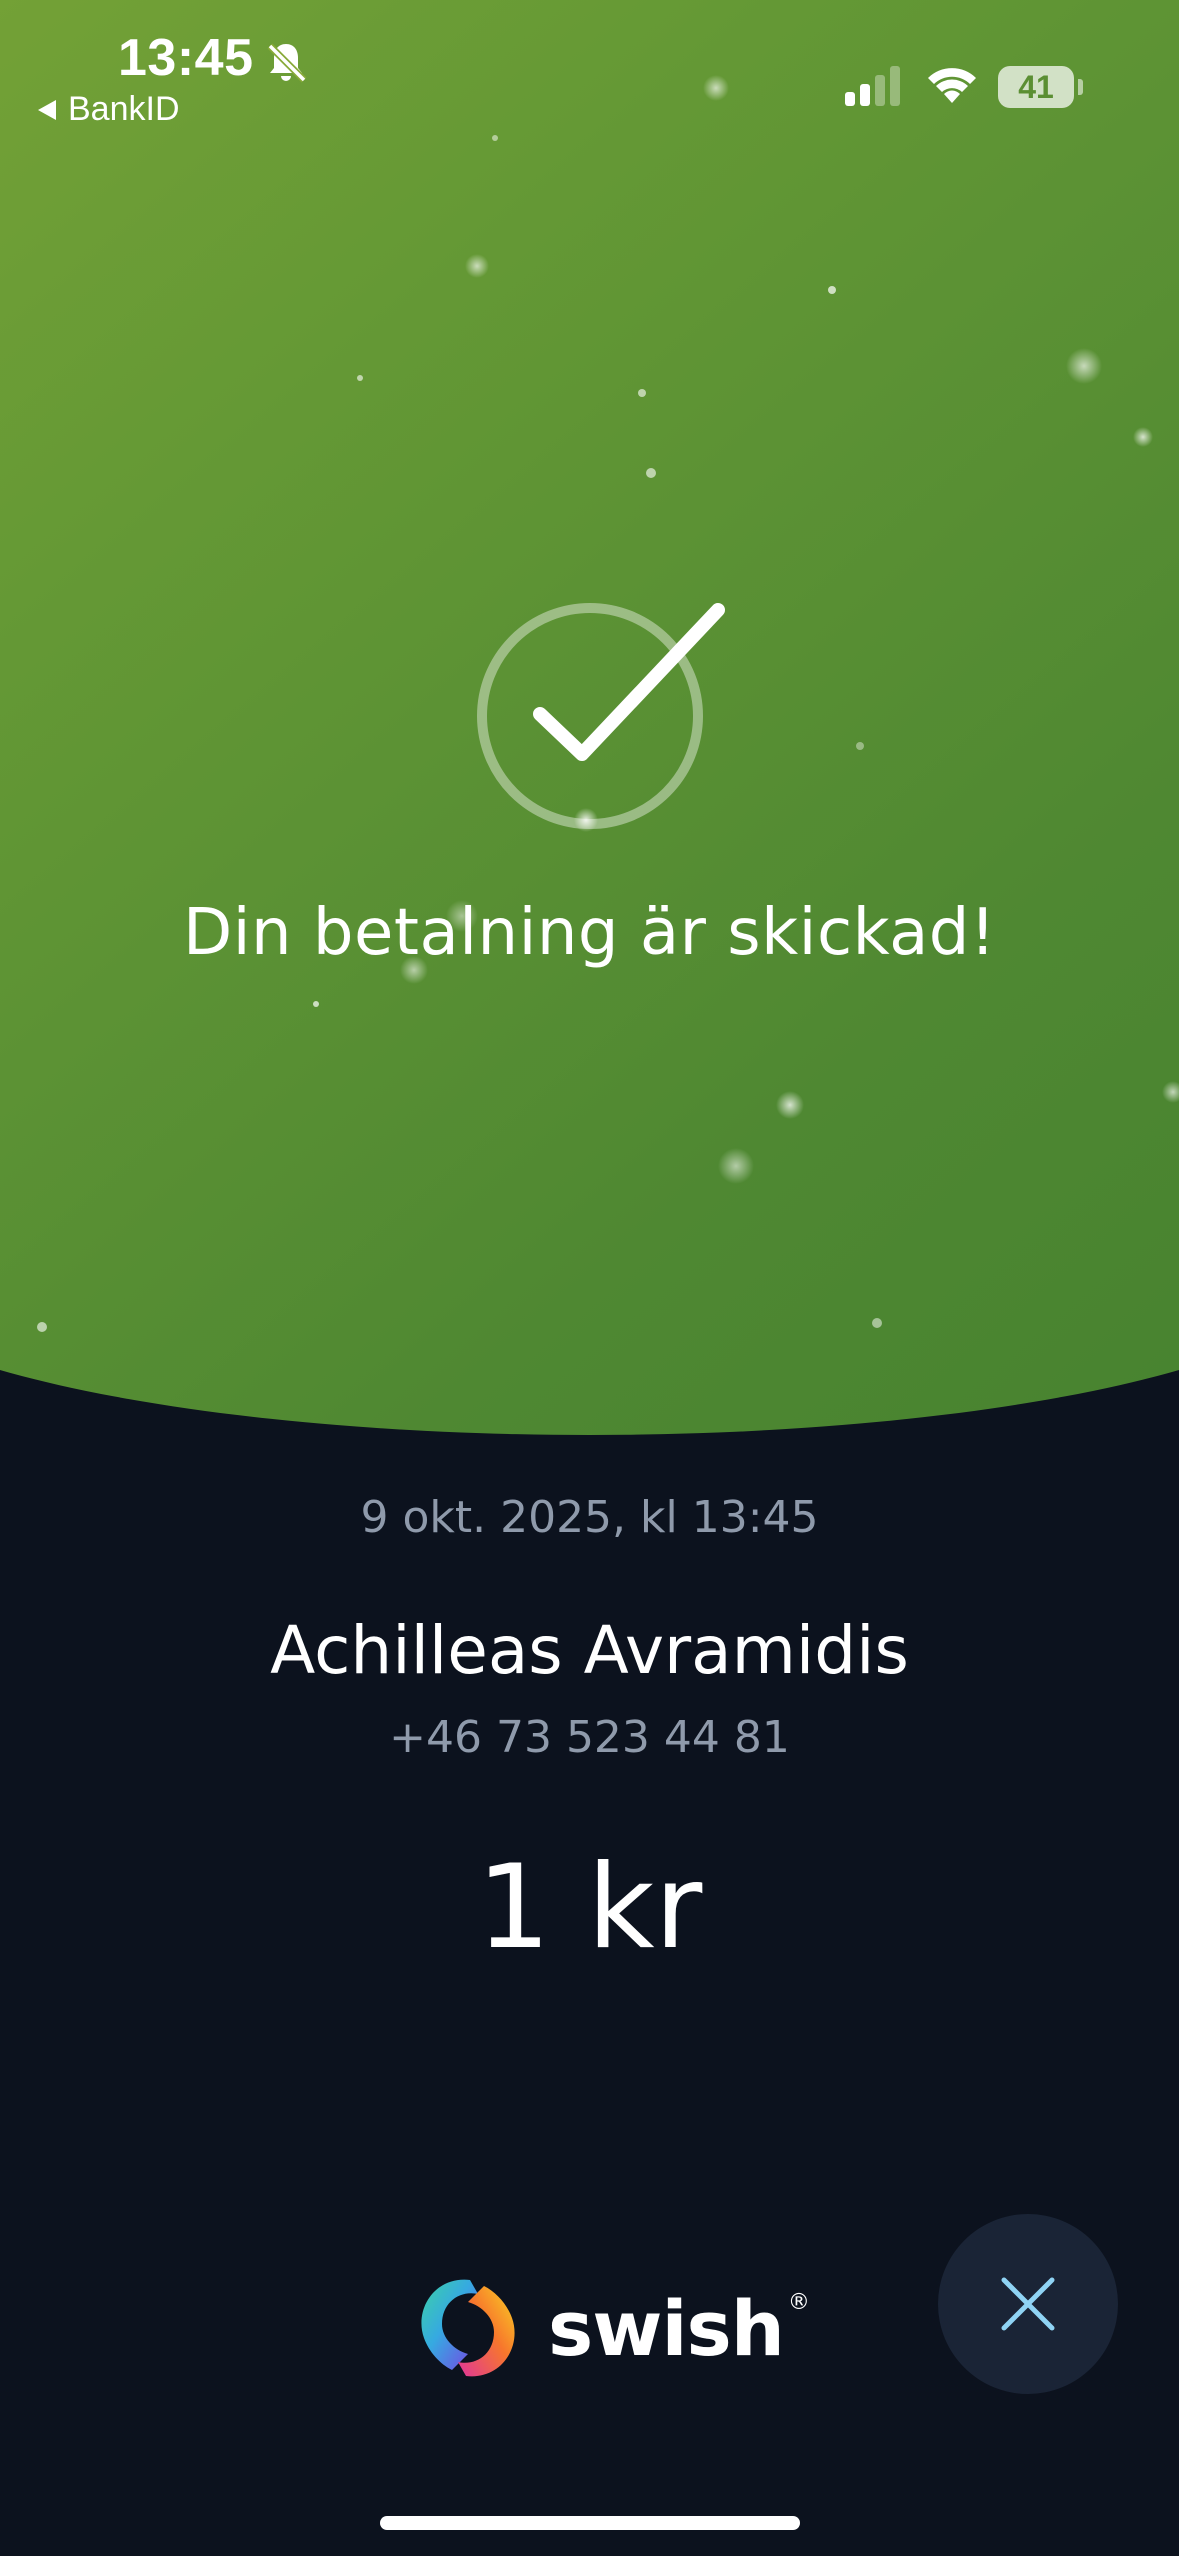  Describe the element at coordinates (589, 70) in the screenshot. I see `status-bar: 13:45 BankID 41` at that location.